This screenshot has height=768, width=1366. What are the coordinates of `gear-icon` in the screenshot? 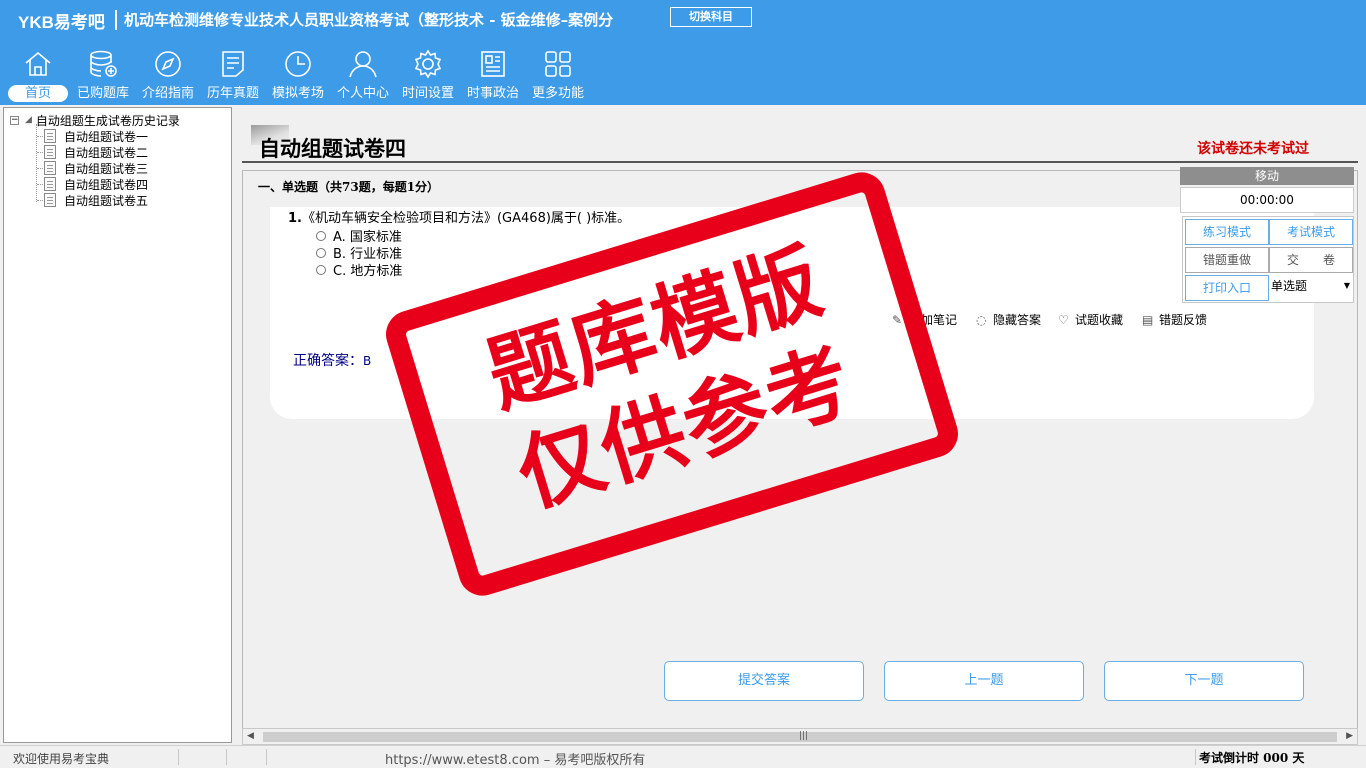 It's located at (428, 64).